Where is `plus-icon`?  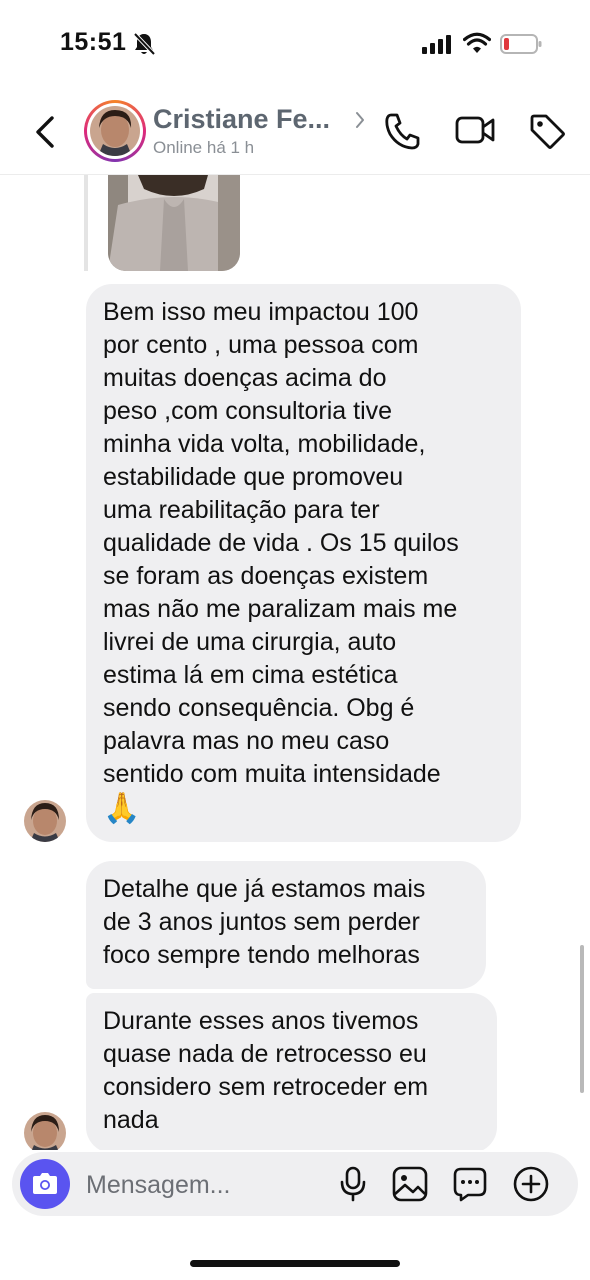
plus-icon is located at coordinates (531, 1184).